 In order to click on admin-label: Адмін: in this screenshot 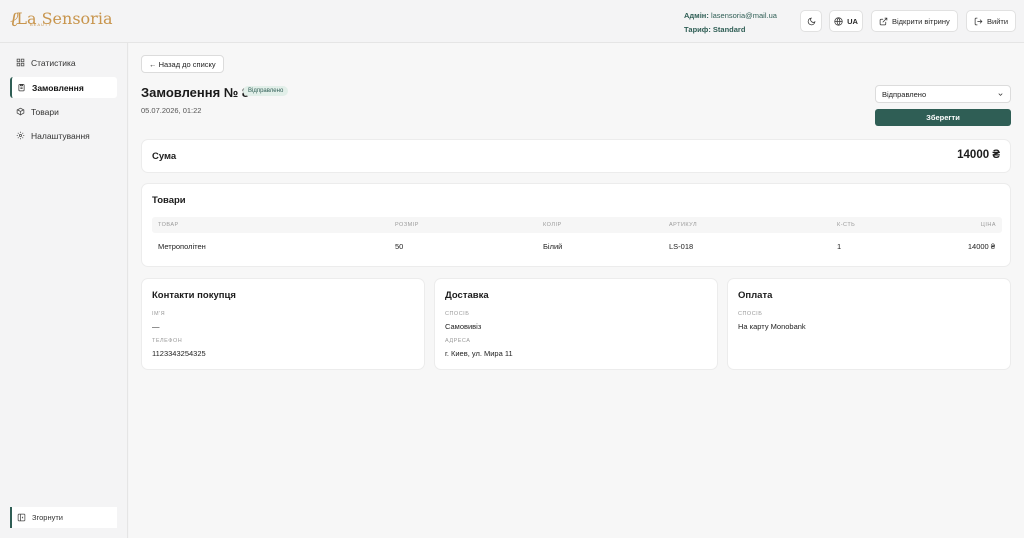, I will do `click(696, 15)`.